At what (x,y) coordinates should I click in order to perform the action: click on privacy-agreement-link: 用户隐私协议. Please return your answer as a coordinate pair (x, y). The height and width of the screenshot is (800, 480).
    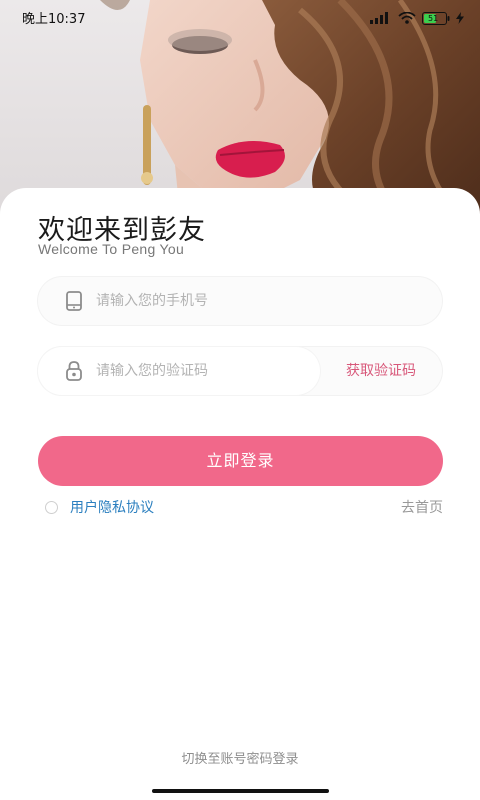
    Looking at the image, I should click on (112, 507).